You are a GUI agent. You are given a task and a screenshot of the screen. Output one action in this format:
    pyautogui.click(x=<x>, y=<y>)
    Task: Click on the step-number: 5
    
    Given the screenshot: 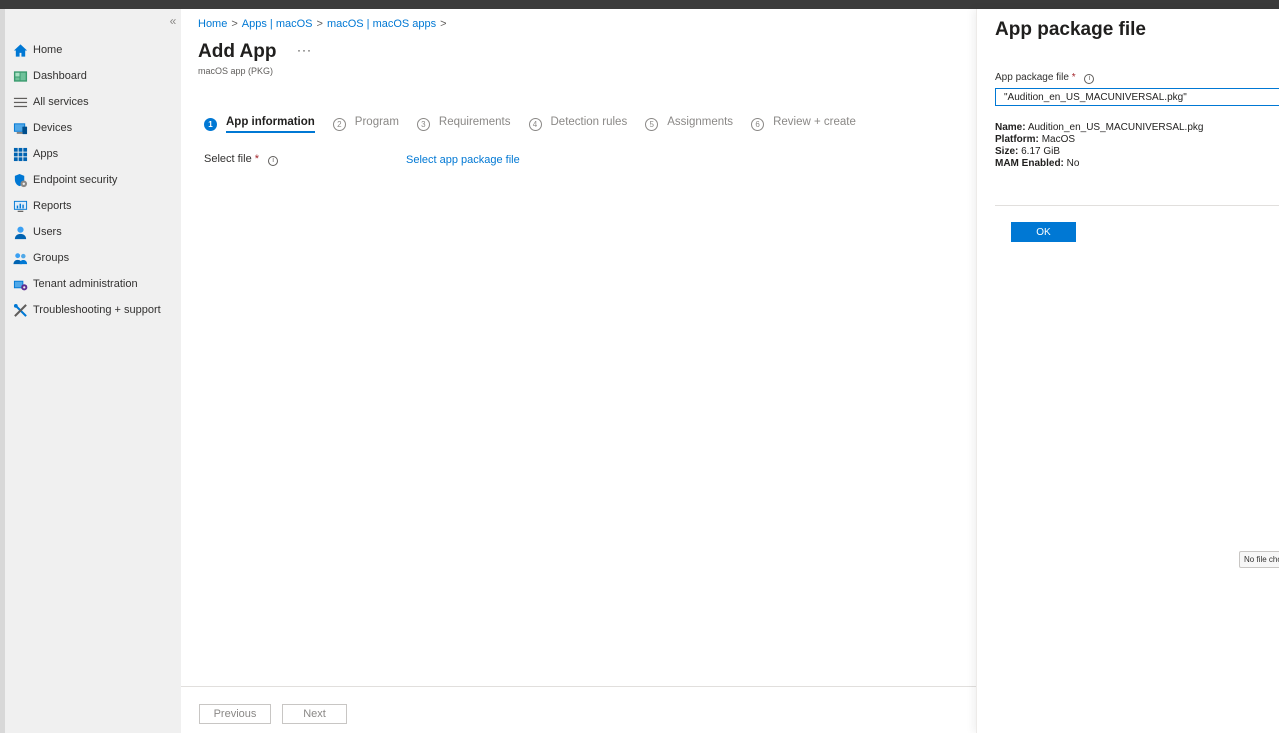 What is the action you would take?
    pyautogui.click(x=652, y=124)
    